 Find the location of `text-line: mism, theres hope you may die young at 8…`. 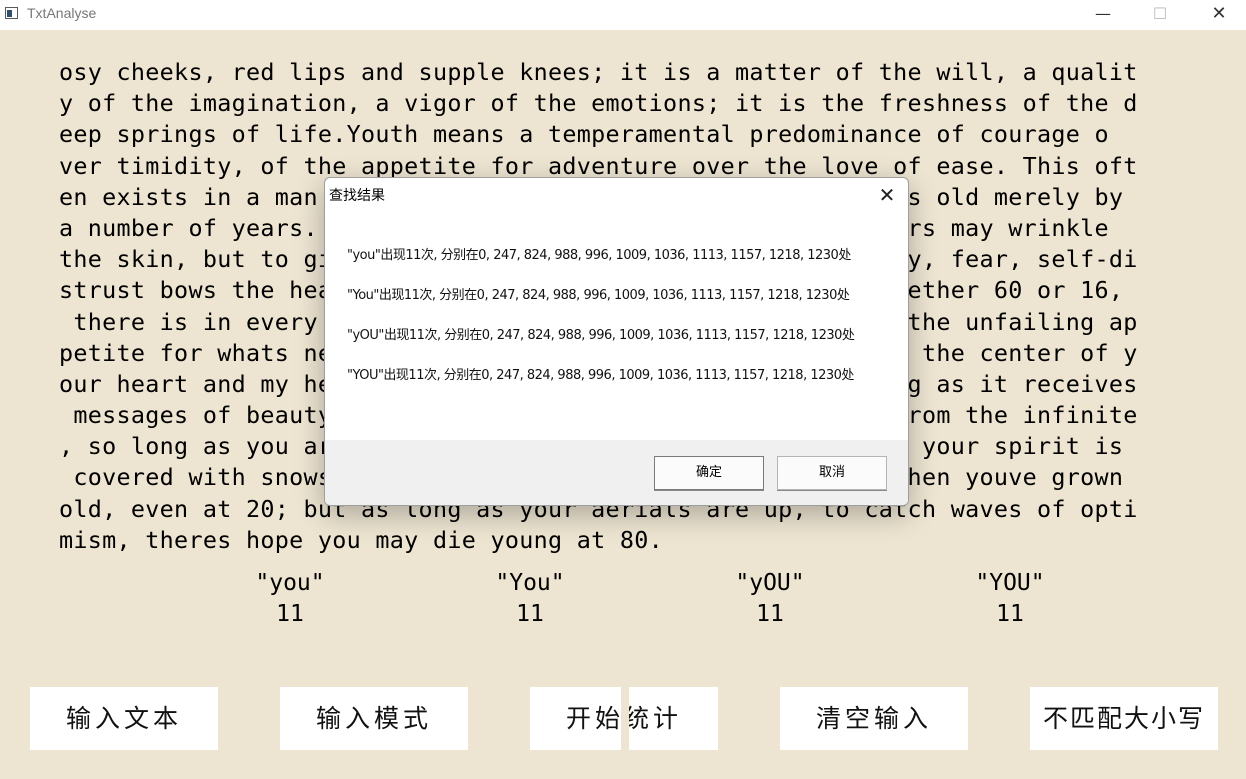

text-line: mism, theres hope you may die young at 8… is located at coordinates (361, 539).